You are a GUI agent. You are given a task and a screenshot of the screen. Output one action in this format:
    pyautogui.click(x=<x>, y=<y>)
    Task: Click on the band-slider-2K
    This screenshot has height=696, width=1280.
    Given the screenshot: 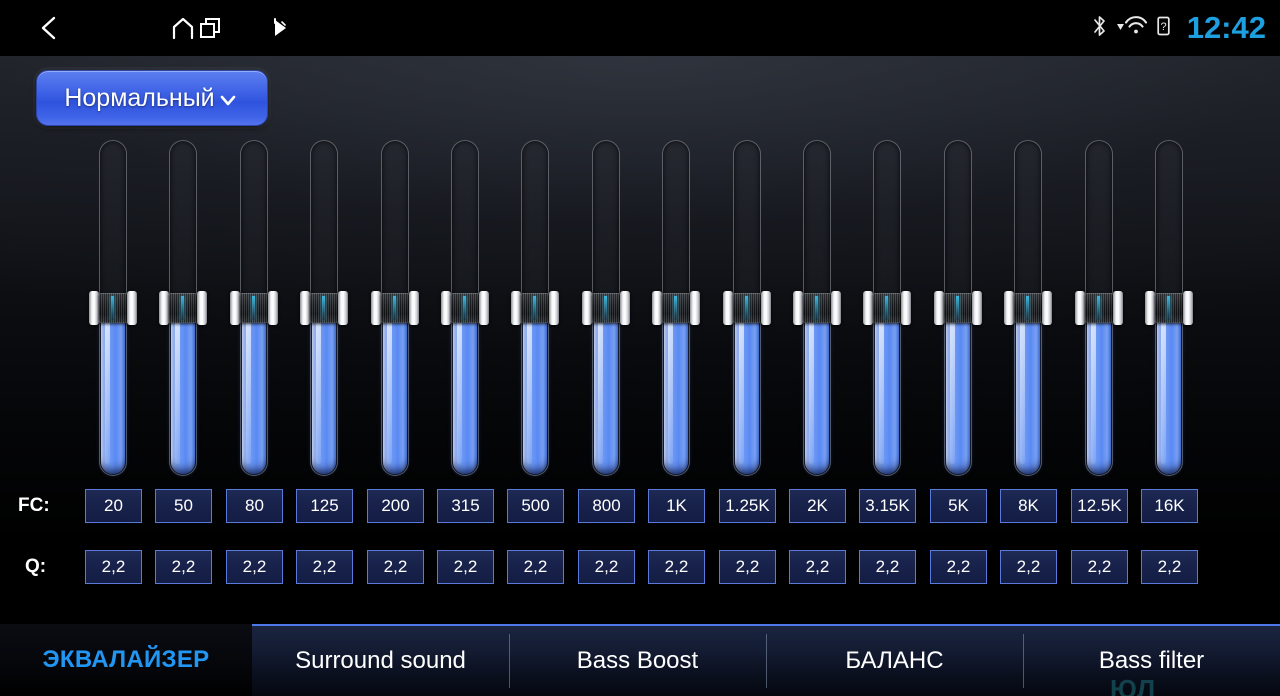 What is the action you would take?
    pyautogui.click(x=817, y=308)
    